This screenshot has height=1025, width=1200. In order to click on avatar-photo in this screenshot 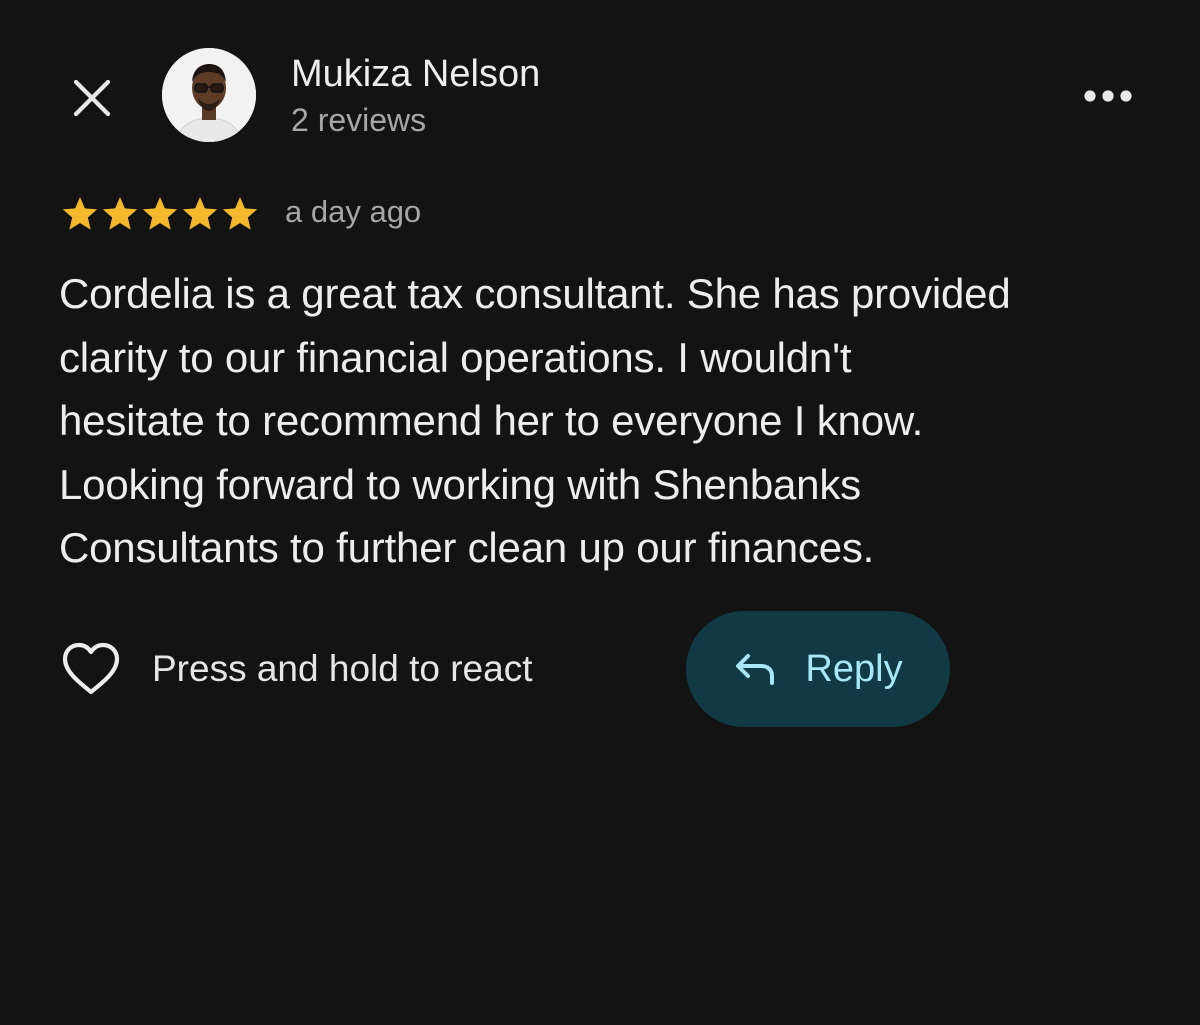, I will do `click(209, 95)`.